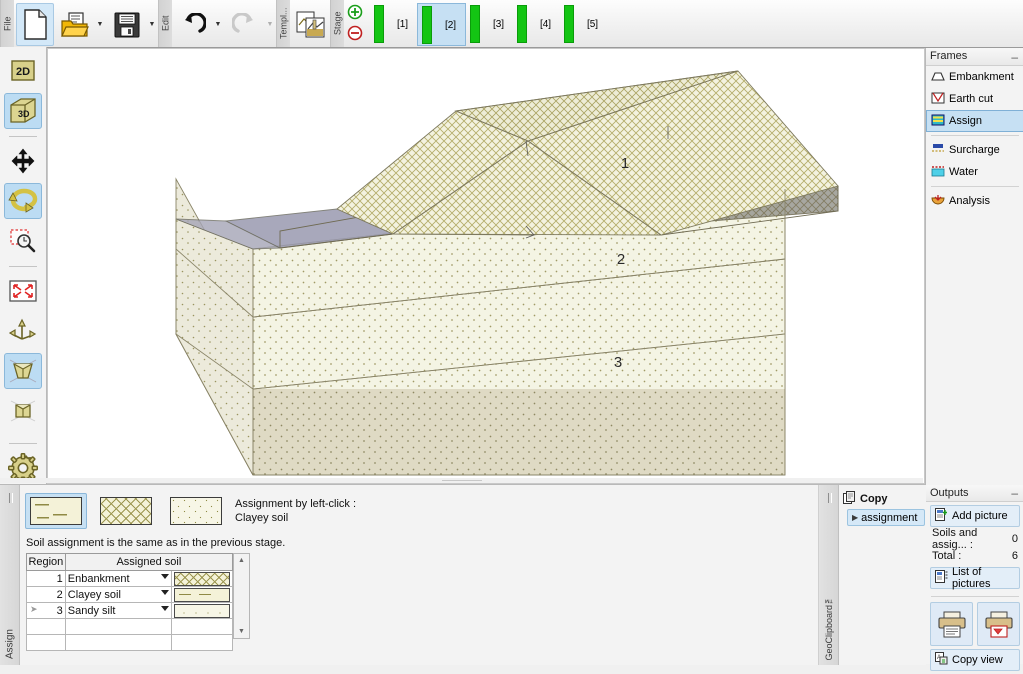  I want to click on row-soil-2: Clayey soil, so click(118, 594).